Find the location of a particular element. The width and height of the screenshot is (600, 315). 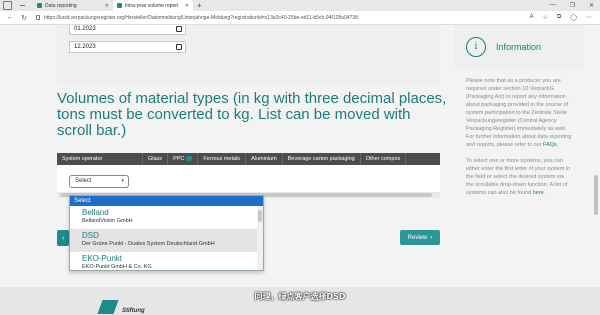

period-to-field: 12.2023 is located at coordinates (127, 47).